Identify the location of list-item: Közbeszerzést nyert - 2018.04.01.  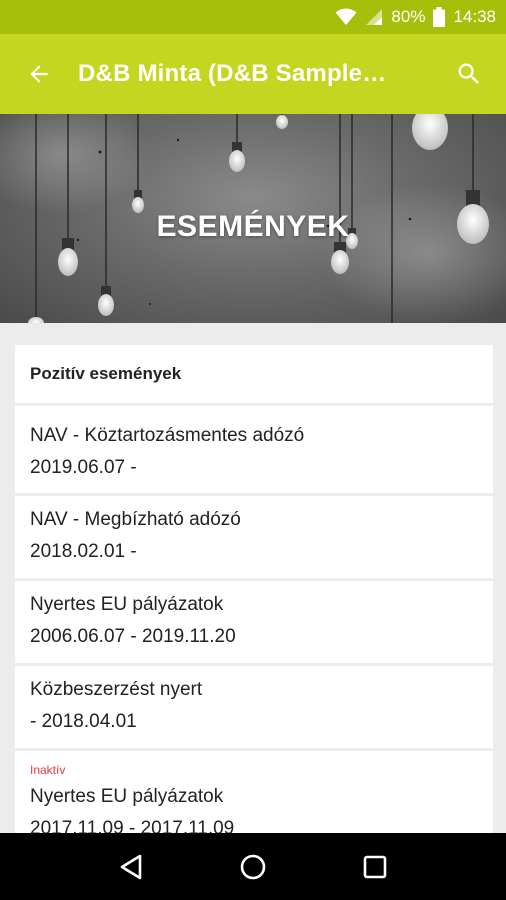
(254, 707).